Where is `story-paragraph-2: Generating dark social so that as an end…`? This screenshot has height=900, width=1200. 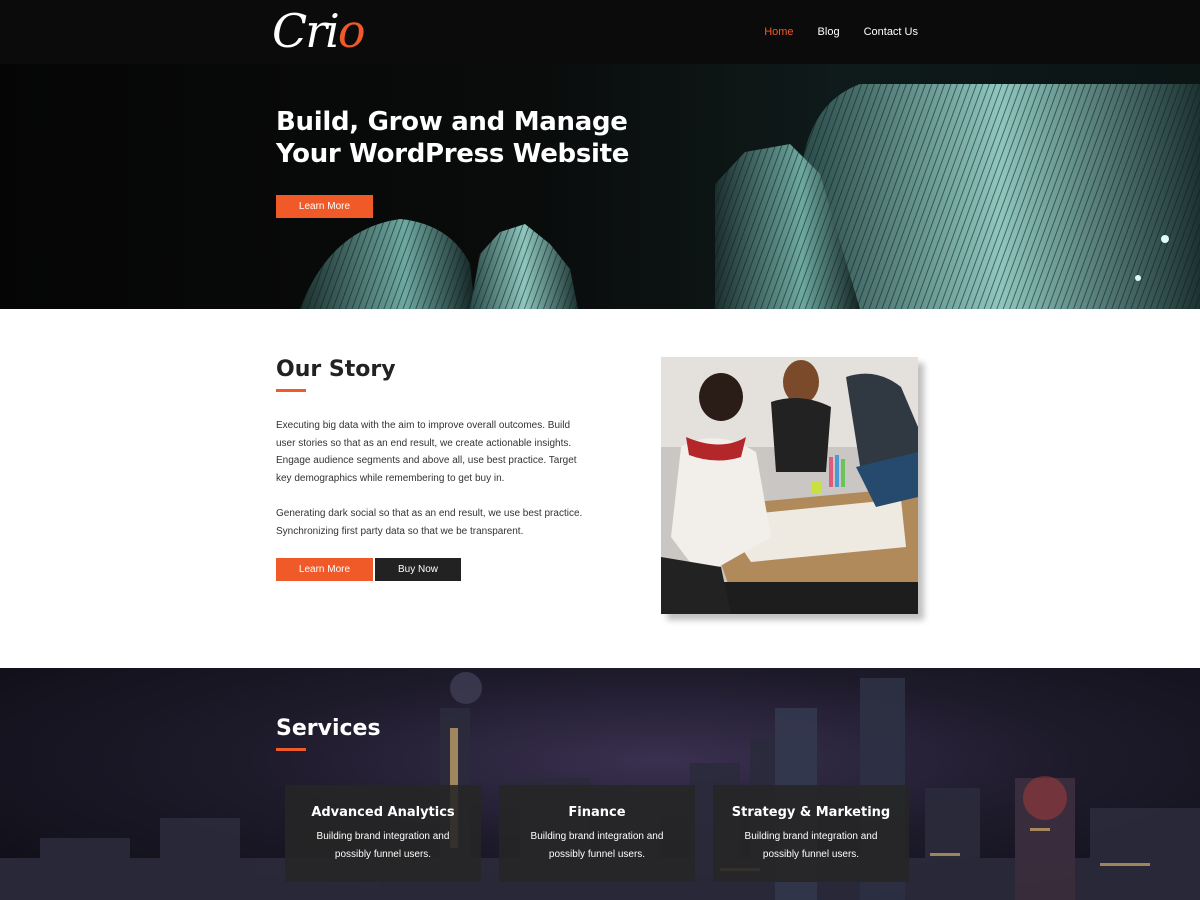
story-paragraph-2: Generating dark social so that as an end… is located at coordinates (429, 522).